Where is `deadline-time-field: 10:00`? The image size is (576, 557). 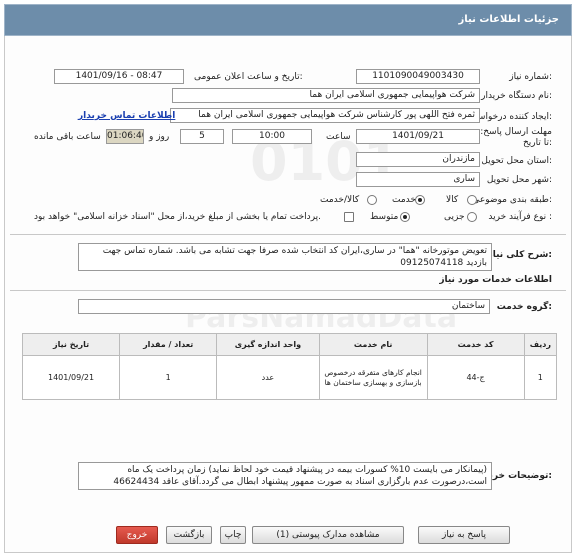 deadline-time-field: 10:00 is located at coordinates (272, 136).